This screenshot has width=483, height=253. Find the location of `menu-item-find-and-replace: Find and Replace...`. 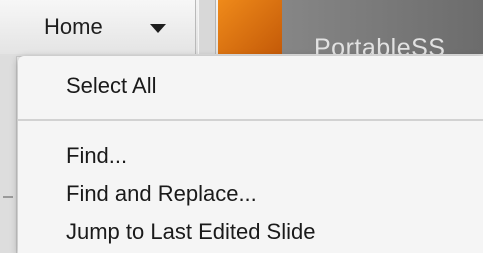

menu-item-find-and-replace: Find and Replace... is located at coordinates (161, 194).